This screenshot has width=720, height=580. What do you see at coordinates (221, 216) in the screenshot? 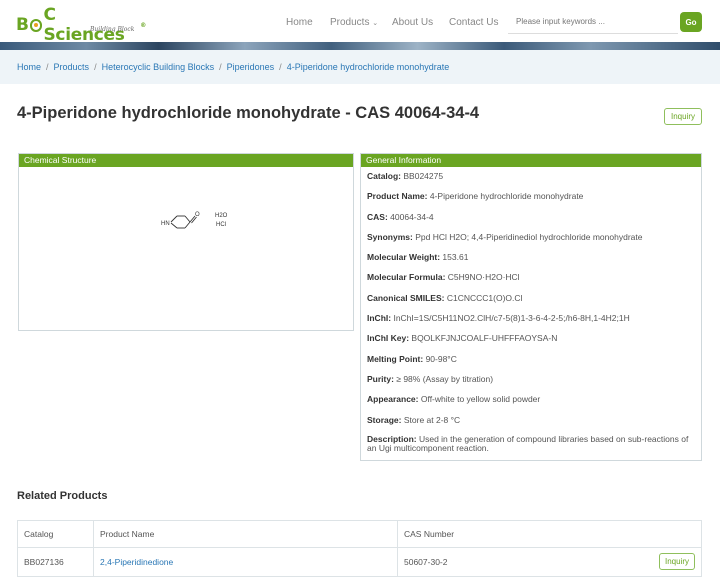
I see `structure-label-water: H2O` at bounding box center [221, 216].